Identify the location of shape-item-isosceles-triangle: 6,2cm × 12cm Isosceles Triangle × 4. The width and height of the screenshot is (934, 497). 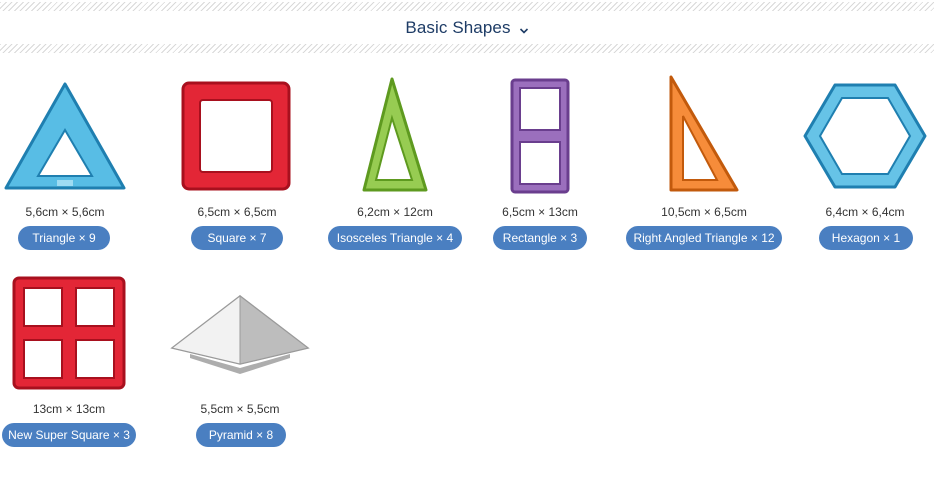
(395, 167).